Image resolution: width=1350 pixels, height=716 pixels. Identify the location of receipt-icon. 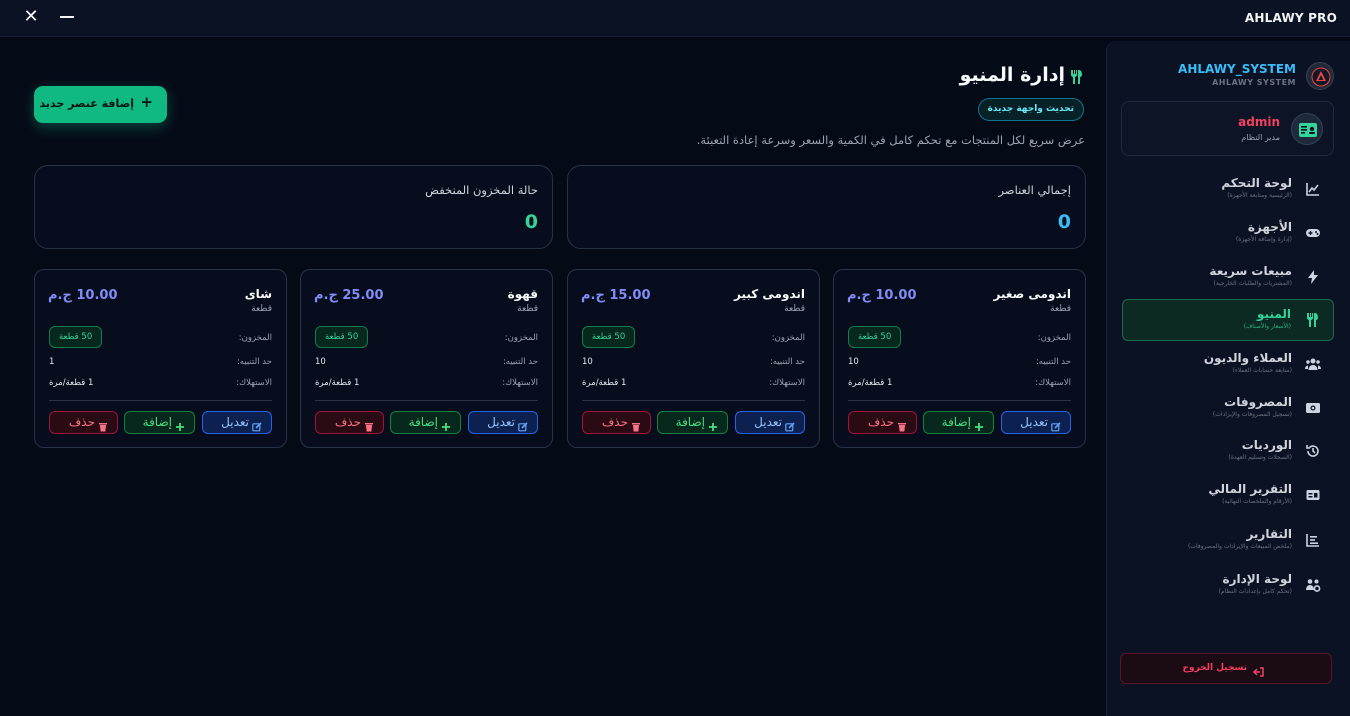
(1313, 495).